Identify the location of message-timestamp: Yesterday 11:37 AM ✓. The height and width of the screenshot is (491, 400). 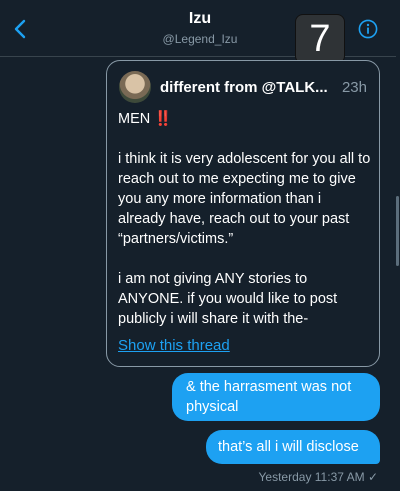
(318, 477).